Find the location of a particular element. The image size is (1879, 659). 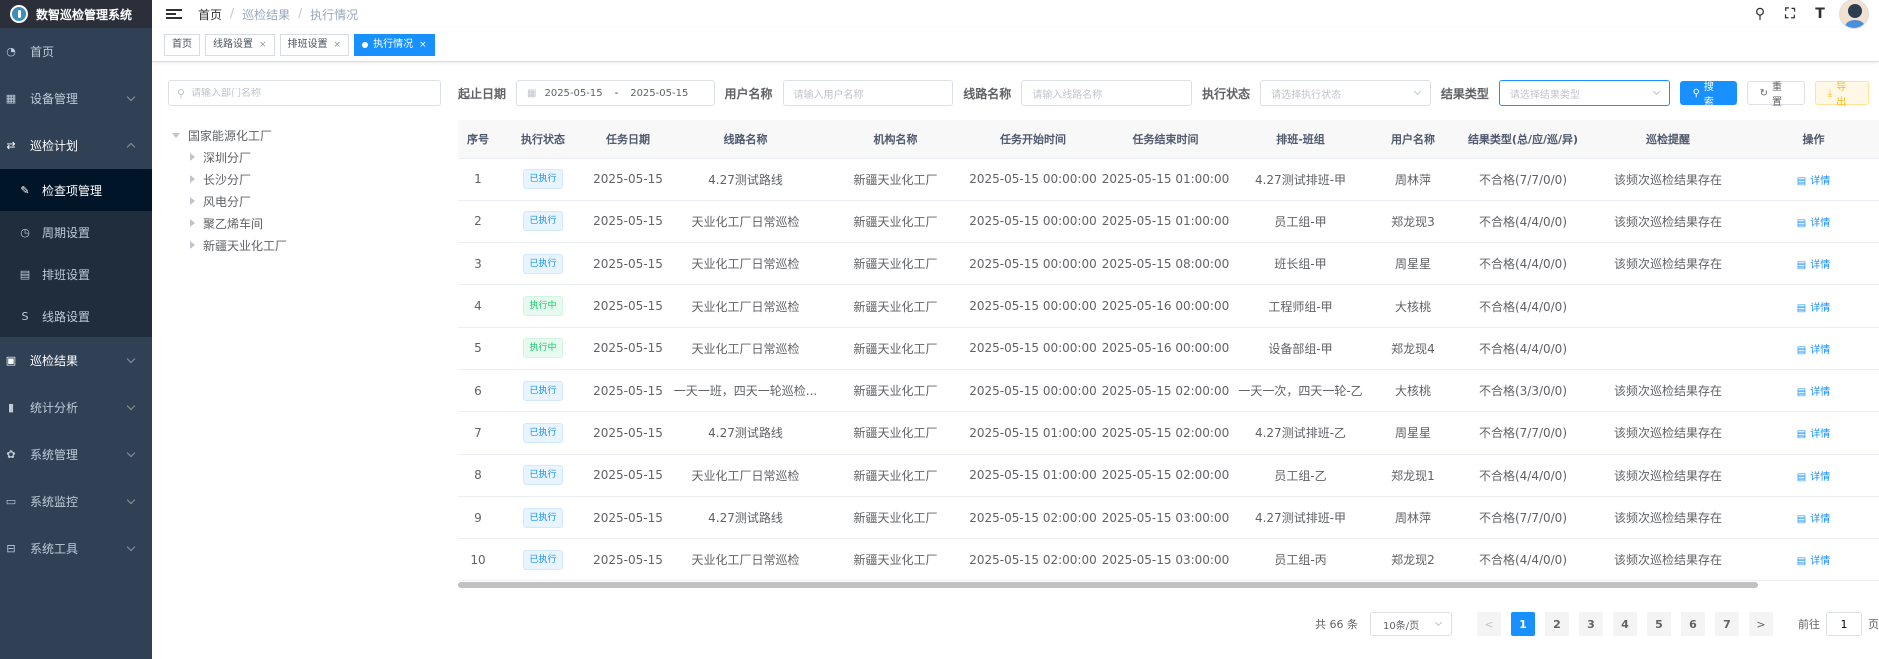

sidebar-item-system: ✿ 系统管理 is located at coordinates (76, 454).